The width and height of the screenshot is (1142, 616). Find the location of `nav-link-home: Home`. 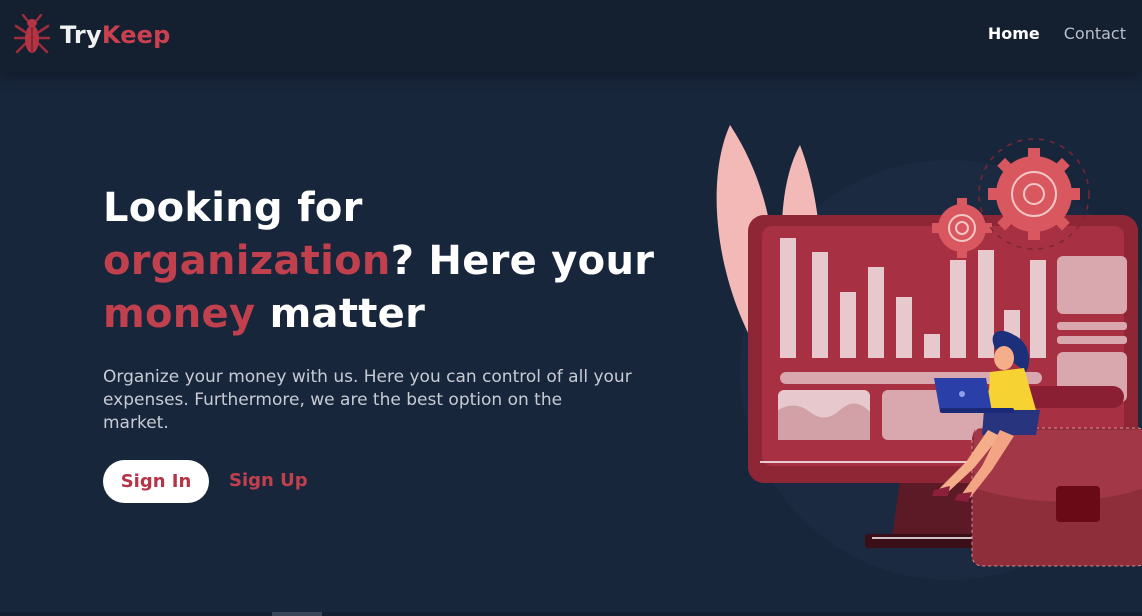

nav-link-home: Home is located at coordinates (1014, 33).